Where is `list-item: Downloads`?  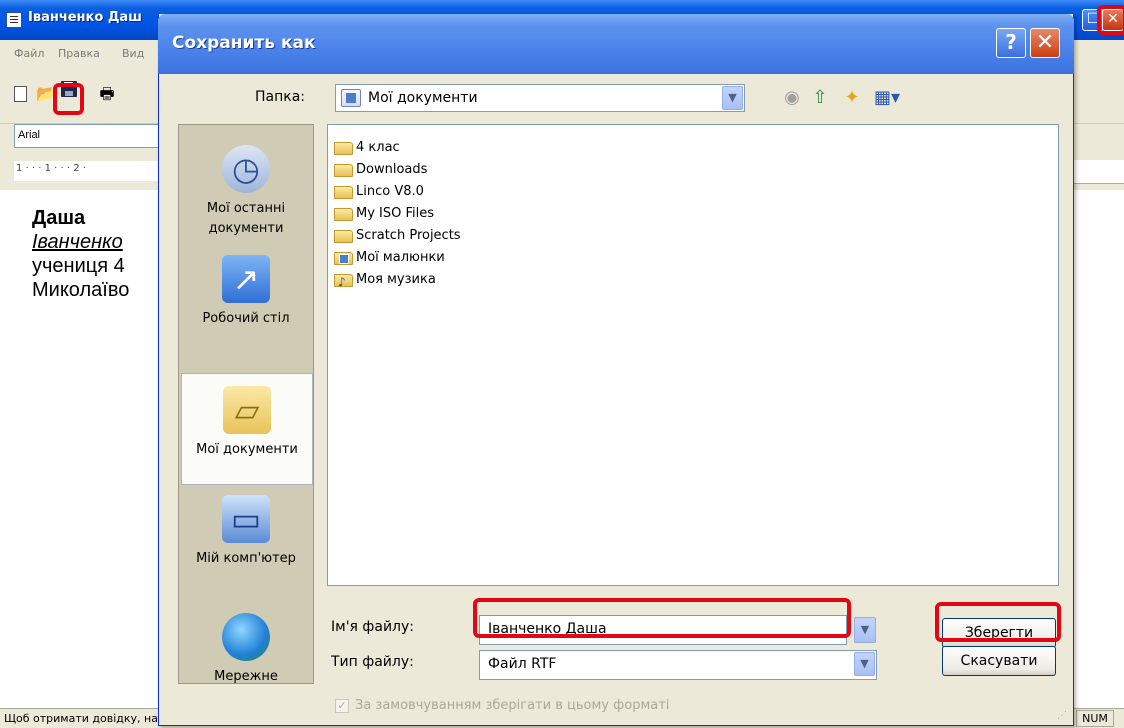
list-item: Downloads is located at coordinates (380, 170).